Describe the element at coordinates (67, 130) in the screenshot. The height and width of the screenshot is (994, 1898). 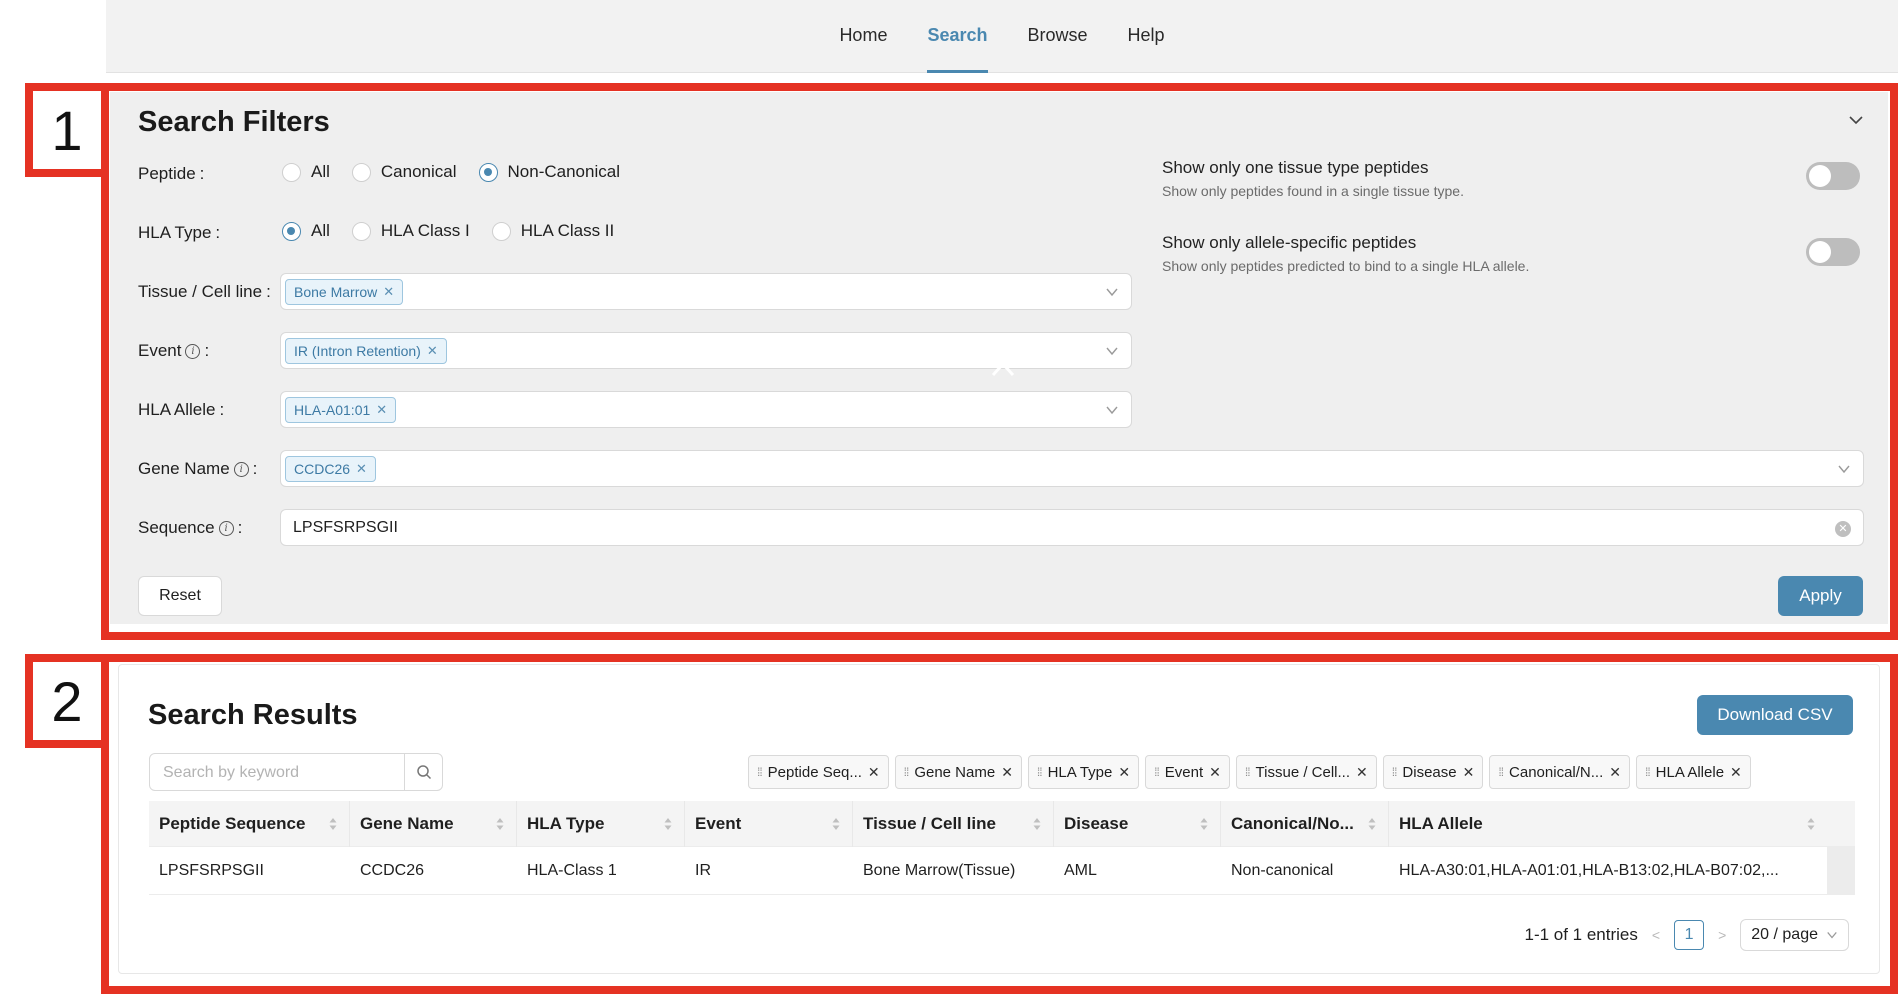
I see `annotation-label-1: 1` at that location.